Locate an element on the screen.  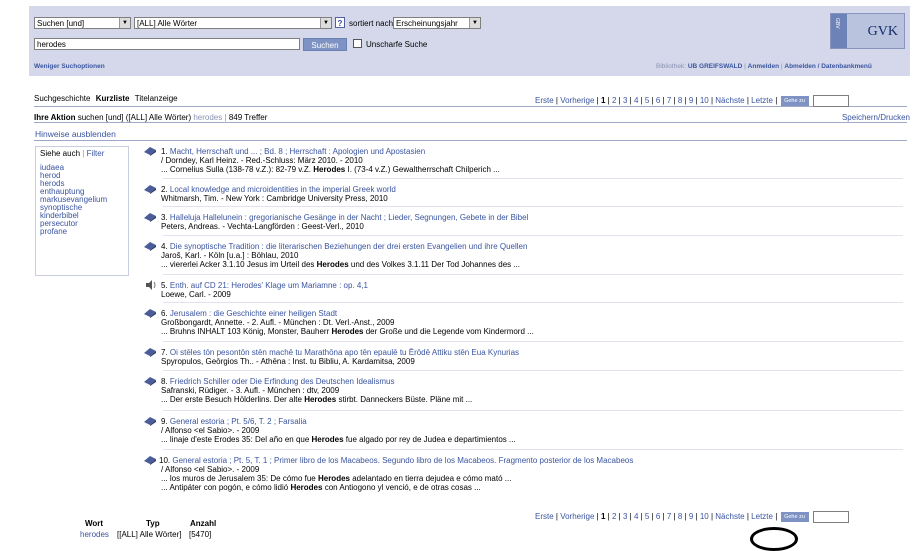
result-number: 3. is located at coordinates (164, 217).